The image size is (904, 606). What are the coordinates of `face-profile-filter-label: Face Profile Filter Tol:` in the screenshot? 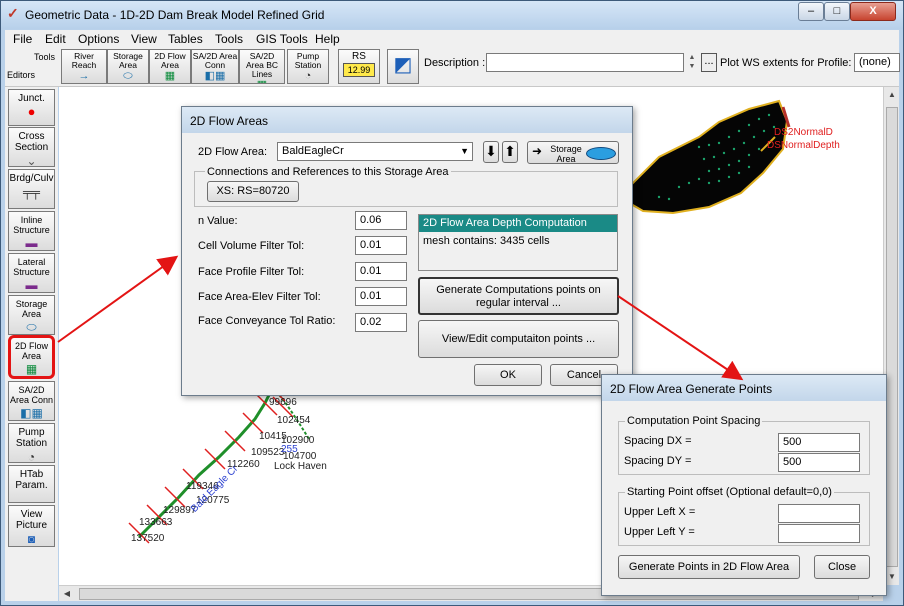 It's located at (251, 272).